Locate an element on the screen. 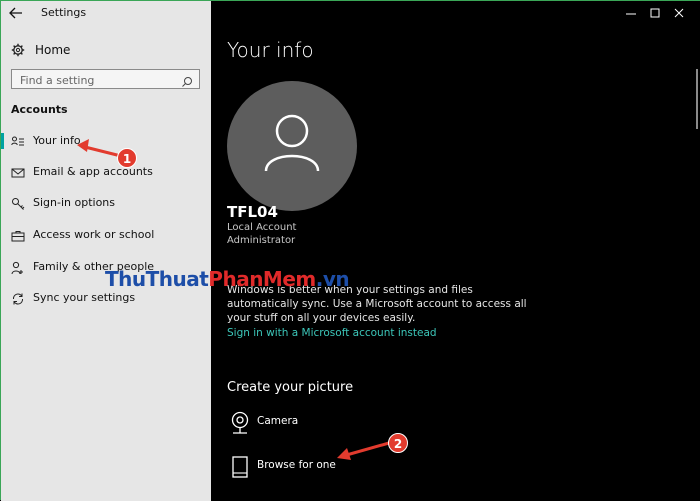 The height and width of the screenshot is (501, 700). camera-label: Camera is located at coordinates (278, 421).